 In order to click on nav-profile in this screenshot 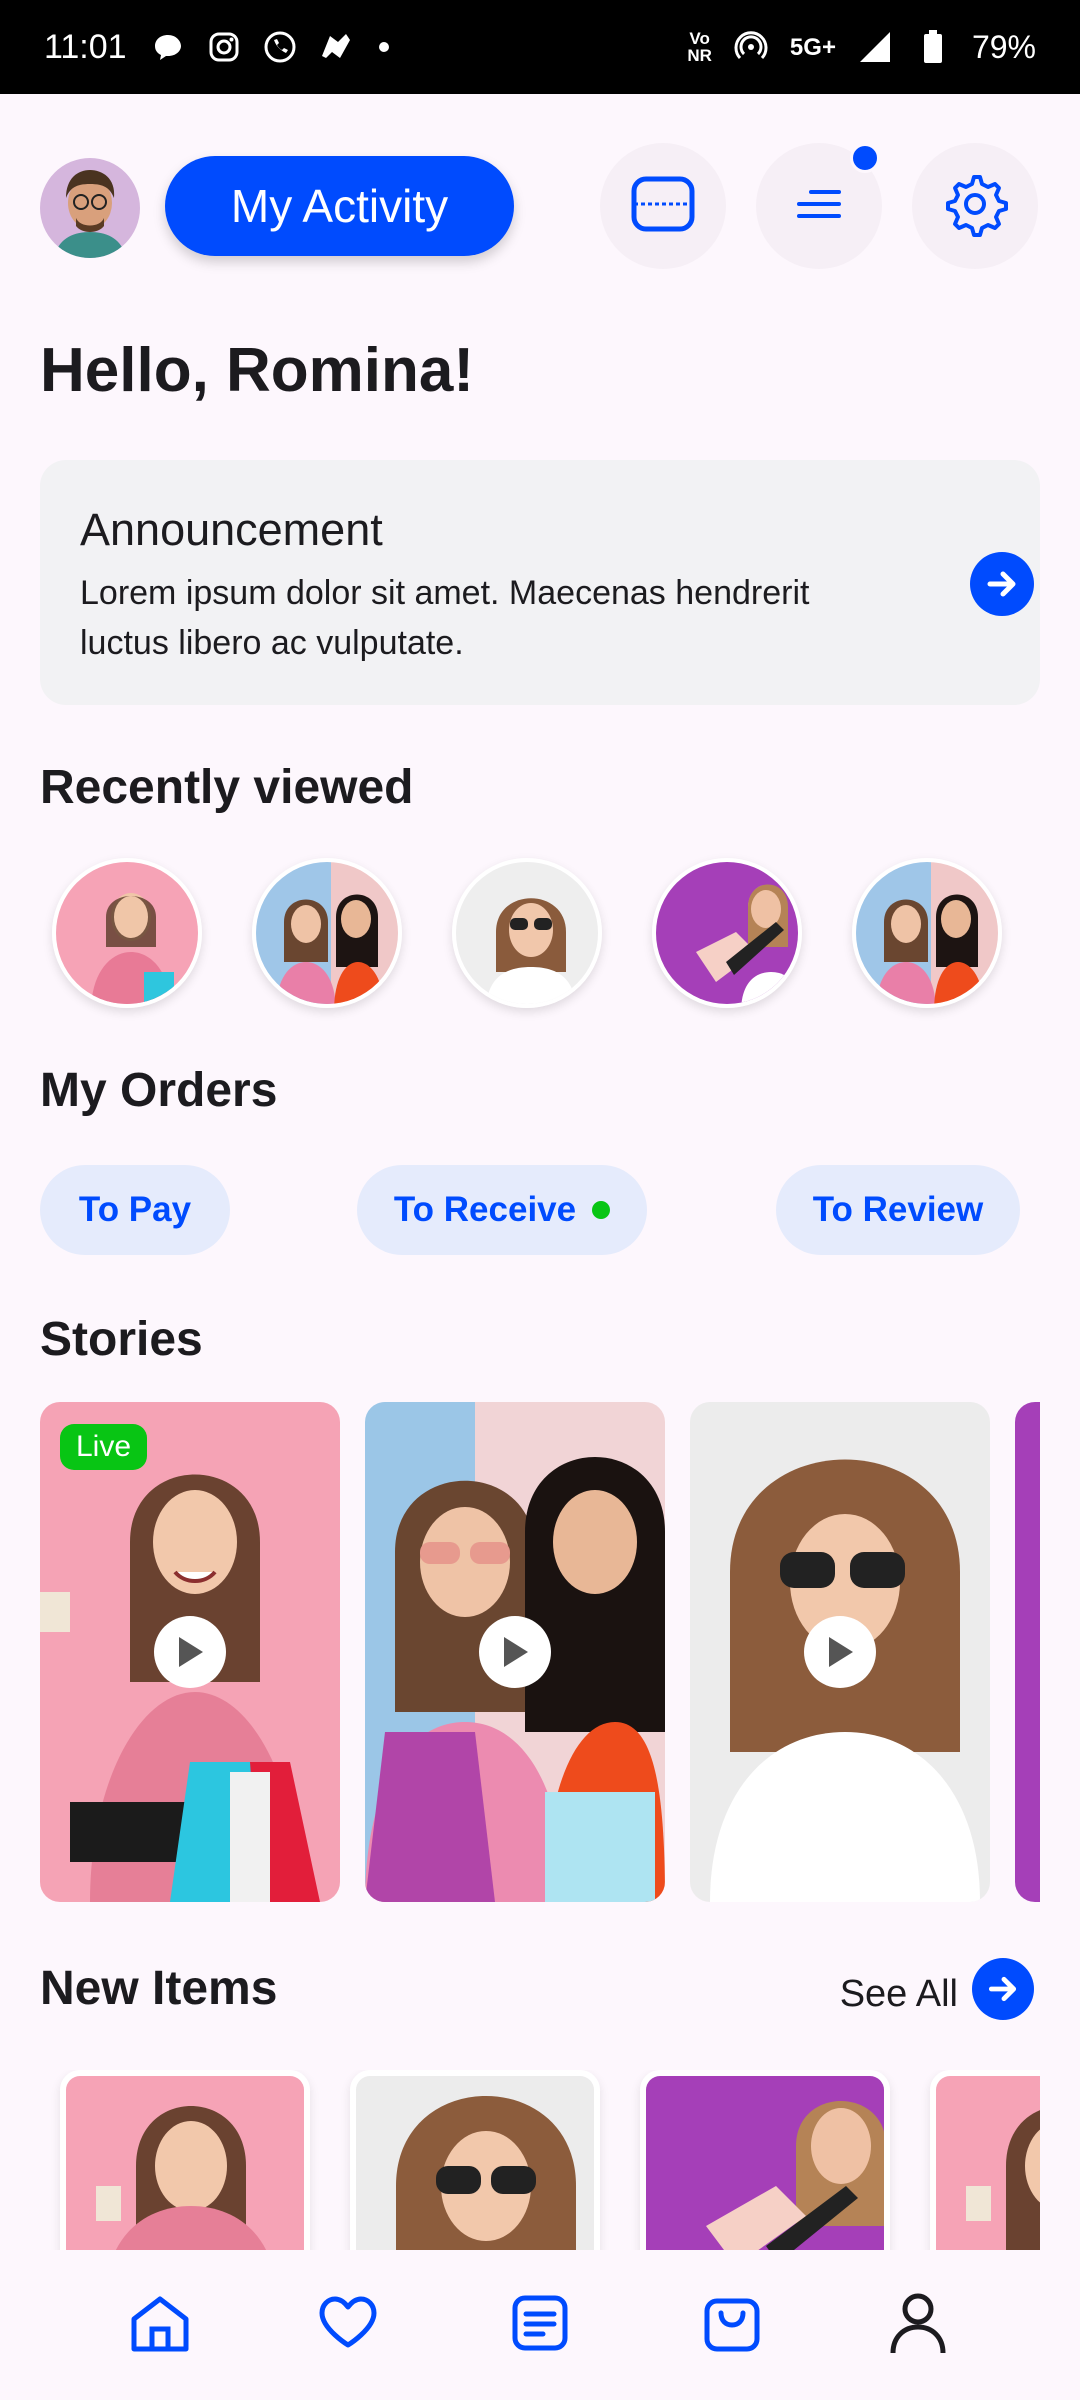, I will do `click(954, 2325)`.